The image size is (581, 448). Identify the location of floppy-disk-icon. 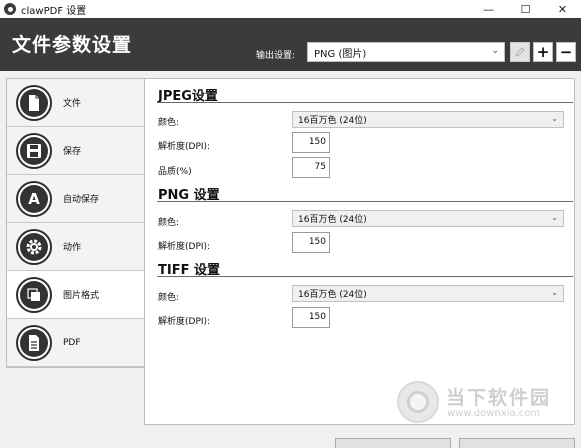
(34, 150).